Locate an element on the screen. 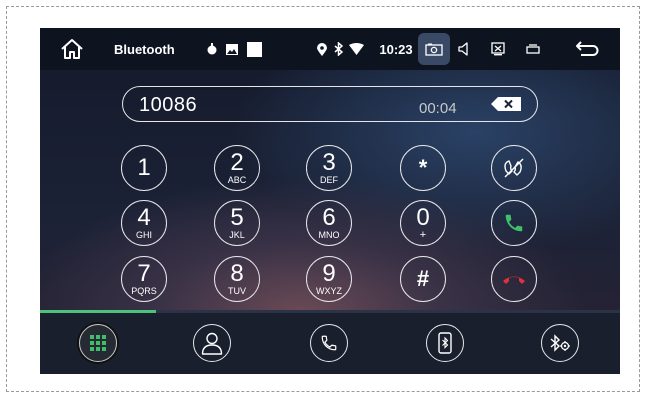 The height and width of the screenshot is (398, 647). key-star: * is located at coordinates (423, 168).